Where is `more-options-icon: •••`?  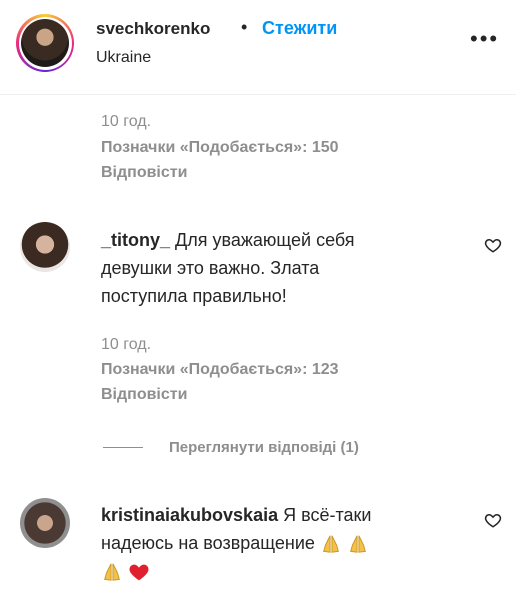
more-options-icon: ••• is located at coordinates (484, 39).